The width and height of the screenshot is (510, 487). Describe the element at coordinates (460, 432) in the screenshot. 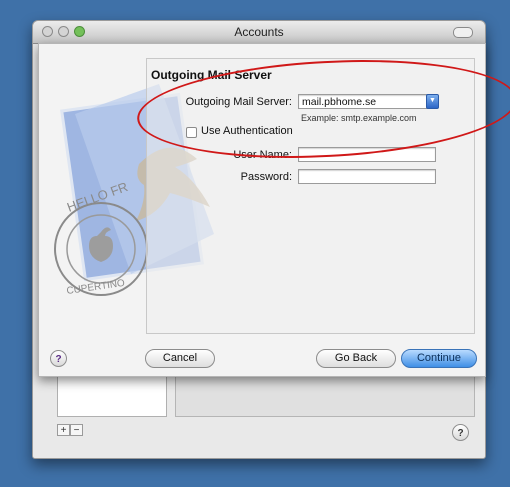

I see `window-help-button: ?` at that location.